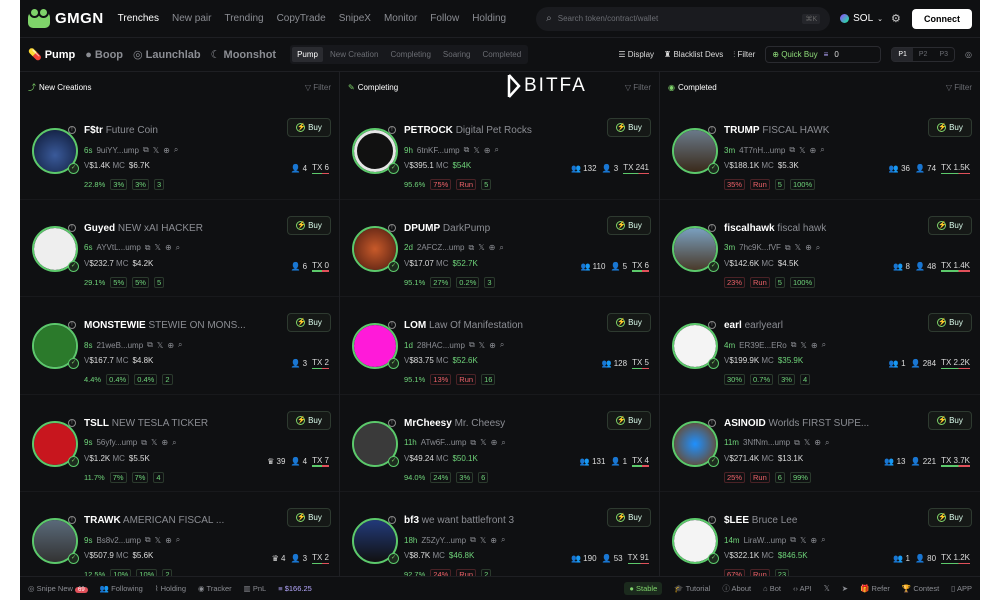  I want to click on nav-follow: Follow, so click(444, 18).